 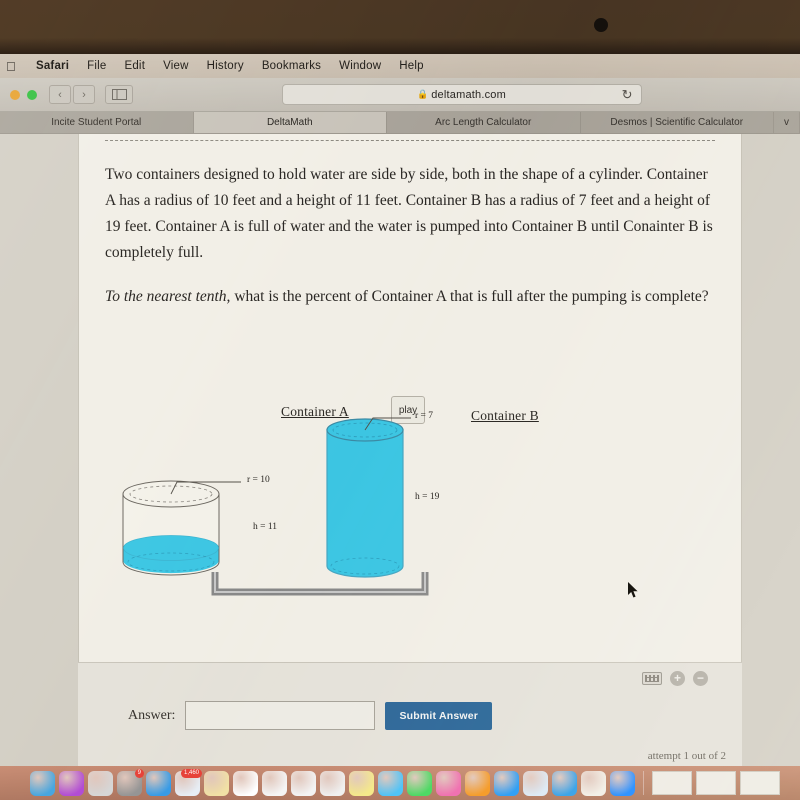 What do you see at coordinates (60, 94) in the screenshot?
I see `back-button: ‹` at bounding box center [60, 94].